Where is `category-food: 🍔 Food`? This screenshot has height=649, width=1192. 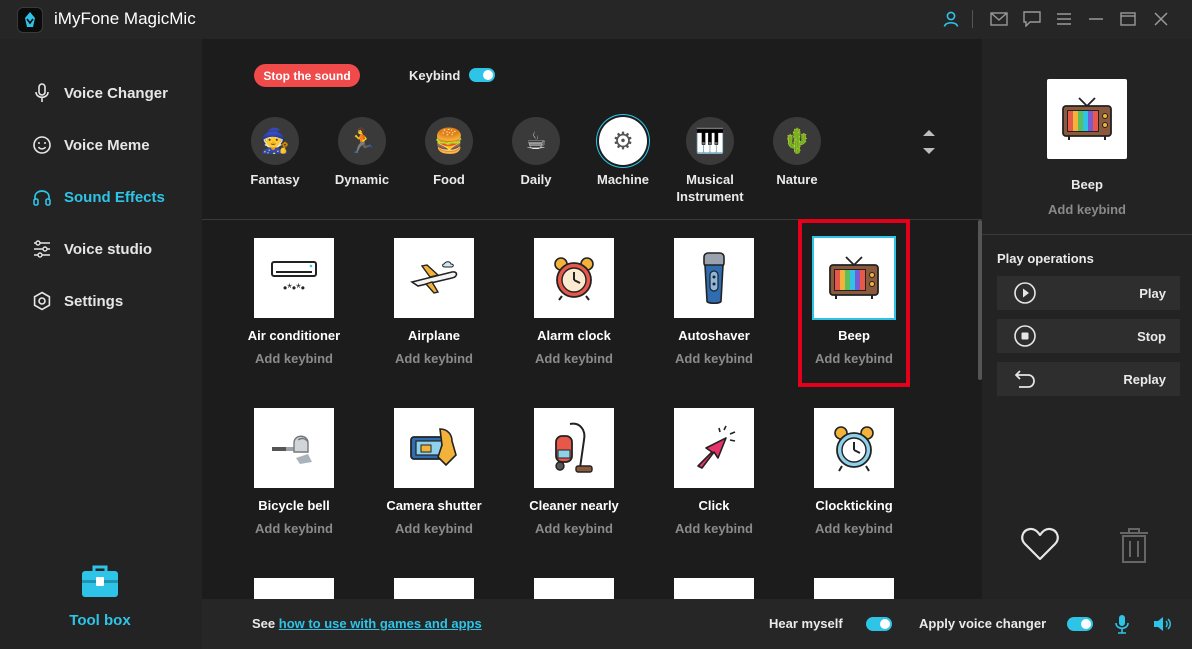 category-food: 🍔 Food is located at coordinates (449, 152).